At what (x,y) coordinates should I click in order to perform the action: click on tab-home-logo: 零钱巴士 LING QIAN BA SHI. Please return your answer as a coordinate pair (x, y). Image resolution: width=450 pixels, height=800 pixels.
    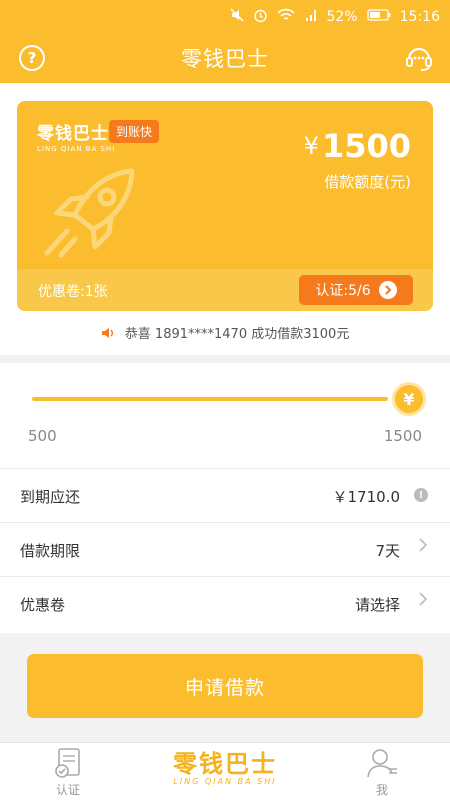
    Looking at the image, I should click on (225, 768).